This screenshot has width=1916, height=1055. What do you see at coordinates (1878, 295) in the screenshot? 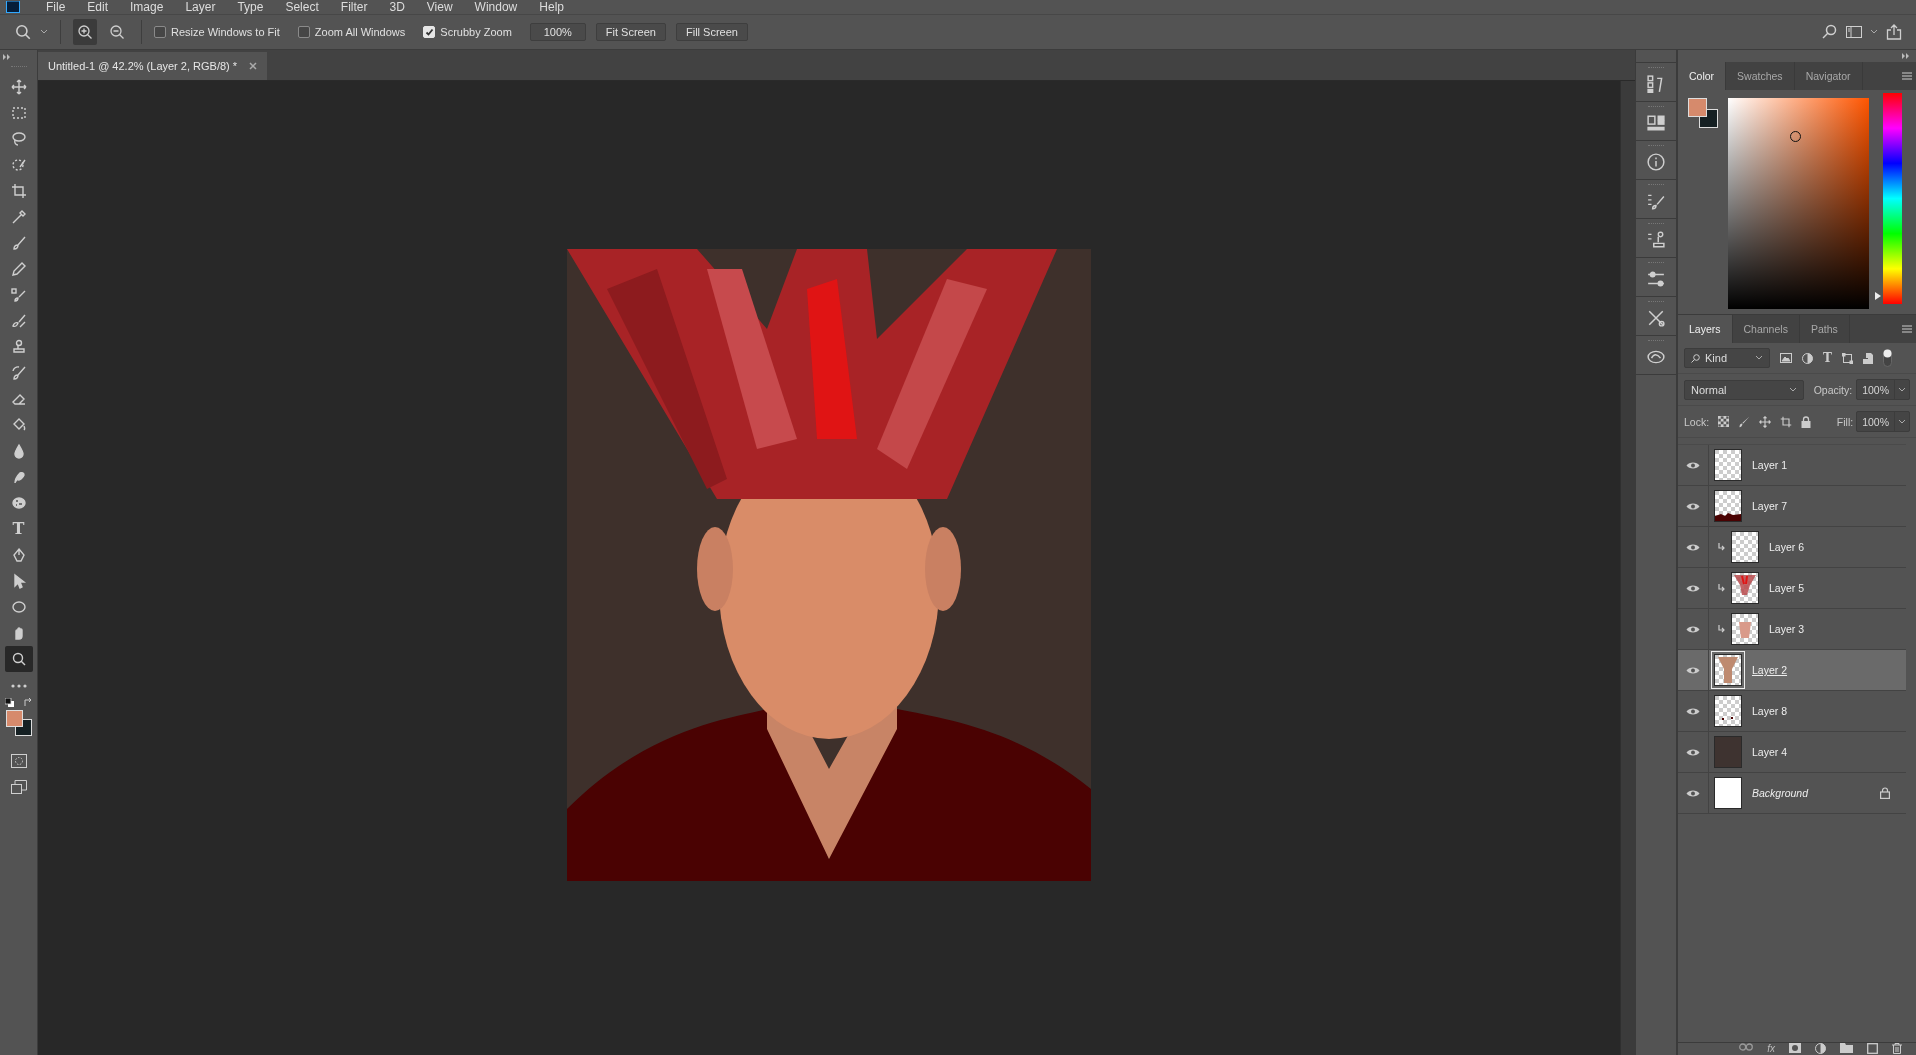
I see `slider-handle` at bounding box center [1878, 295].